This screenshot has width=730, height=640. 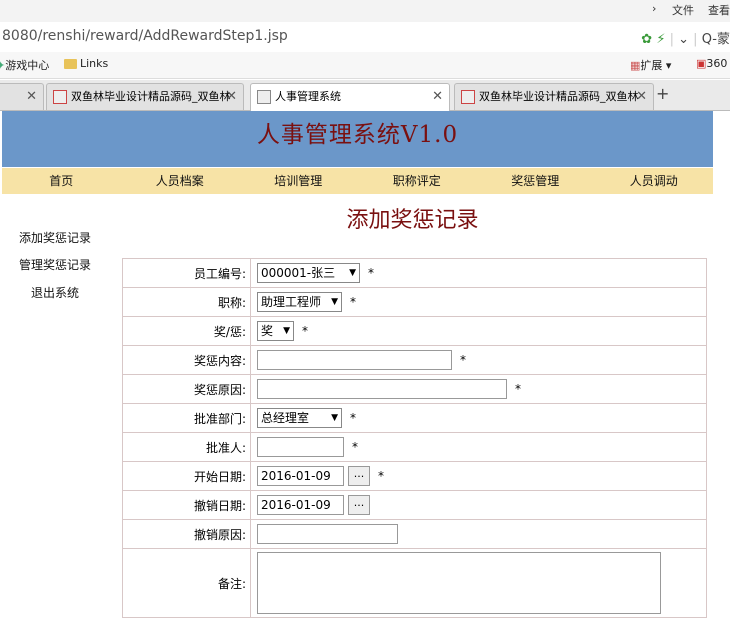 What do you see at coordinates (22, 96) in the screenshot?
I see `tab-0: ✕` at bounding box center [22, 96].